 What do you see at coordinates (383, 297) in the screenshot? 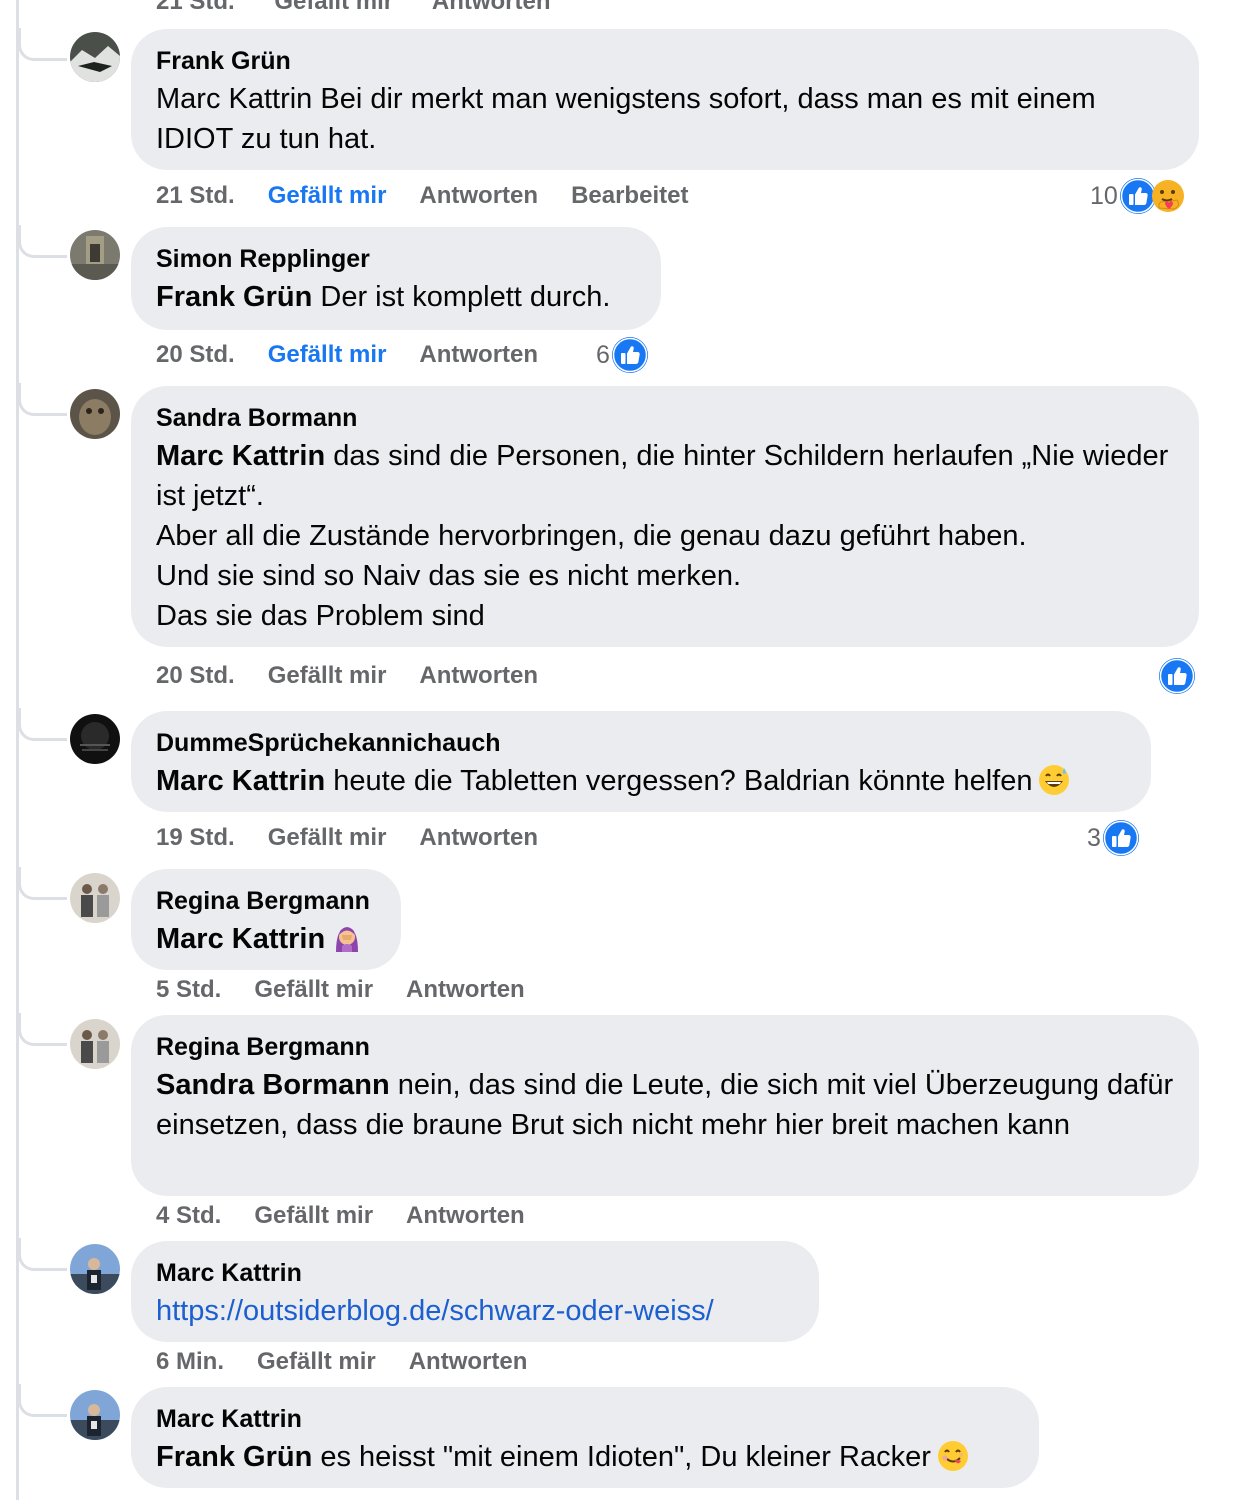
I see `comment-text: Frank Grün Der ist komplett durch.` at bounding box center [383, 297].